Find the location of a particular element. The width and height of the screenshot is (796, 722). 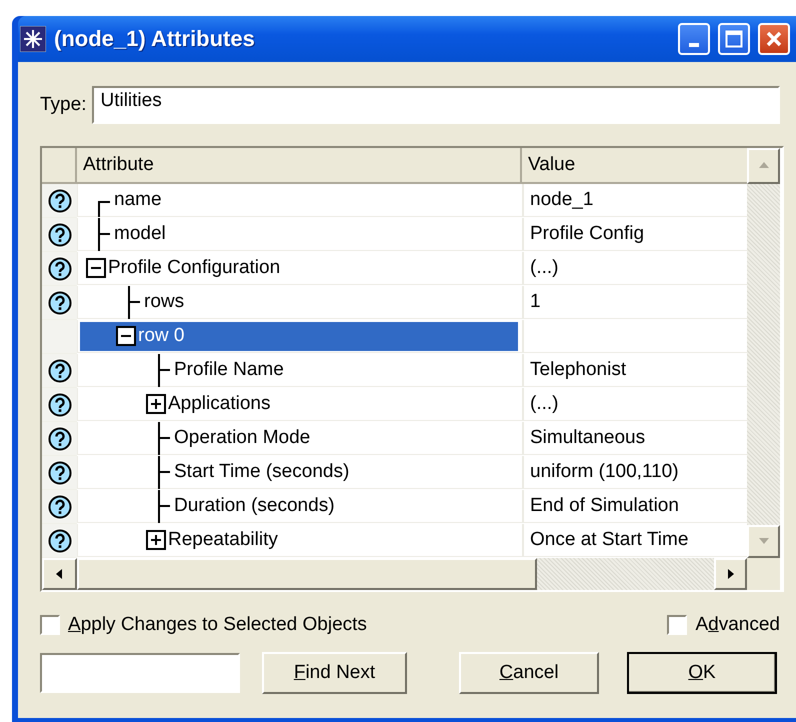

attribute-name: Duration (seconds) is located at coordinates (254, 506).